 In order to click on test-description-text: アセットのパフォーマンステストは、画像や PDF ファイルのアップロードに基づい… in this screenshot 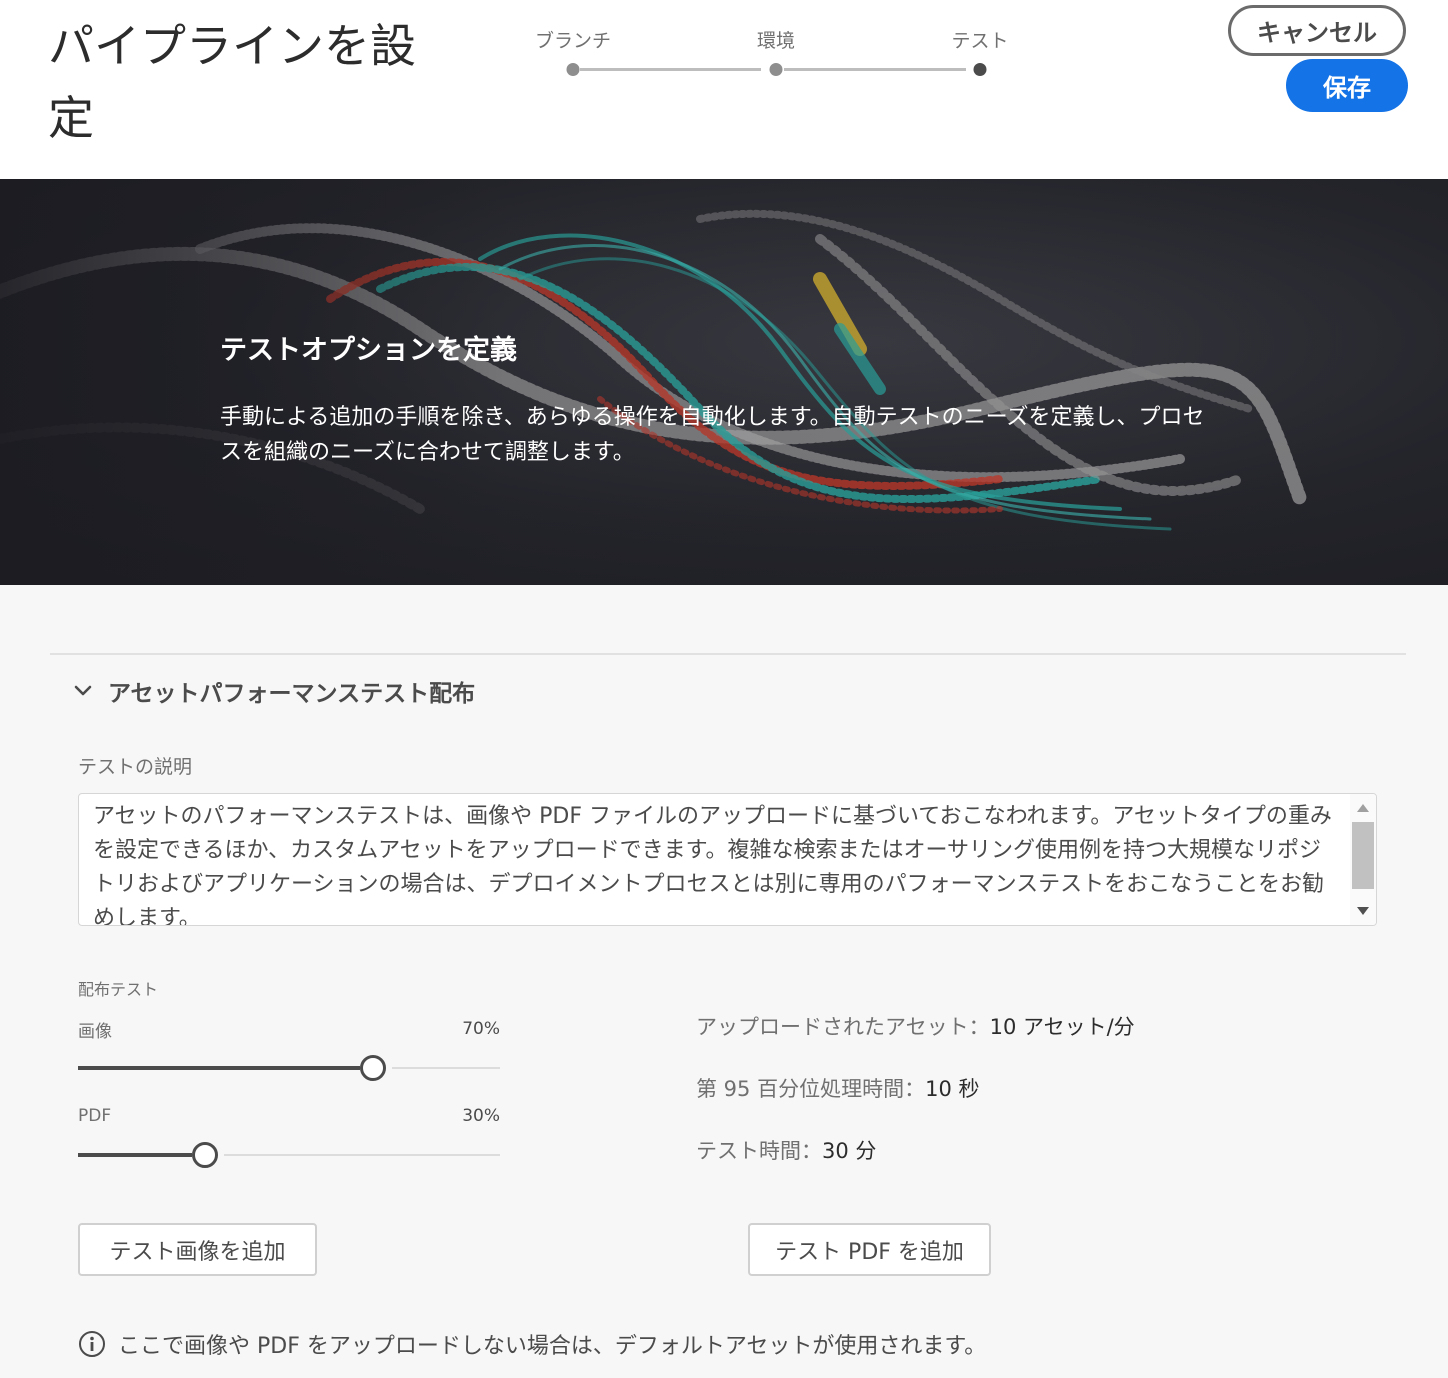, I will do `click(713, 862)`.